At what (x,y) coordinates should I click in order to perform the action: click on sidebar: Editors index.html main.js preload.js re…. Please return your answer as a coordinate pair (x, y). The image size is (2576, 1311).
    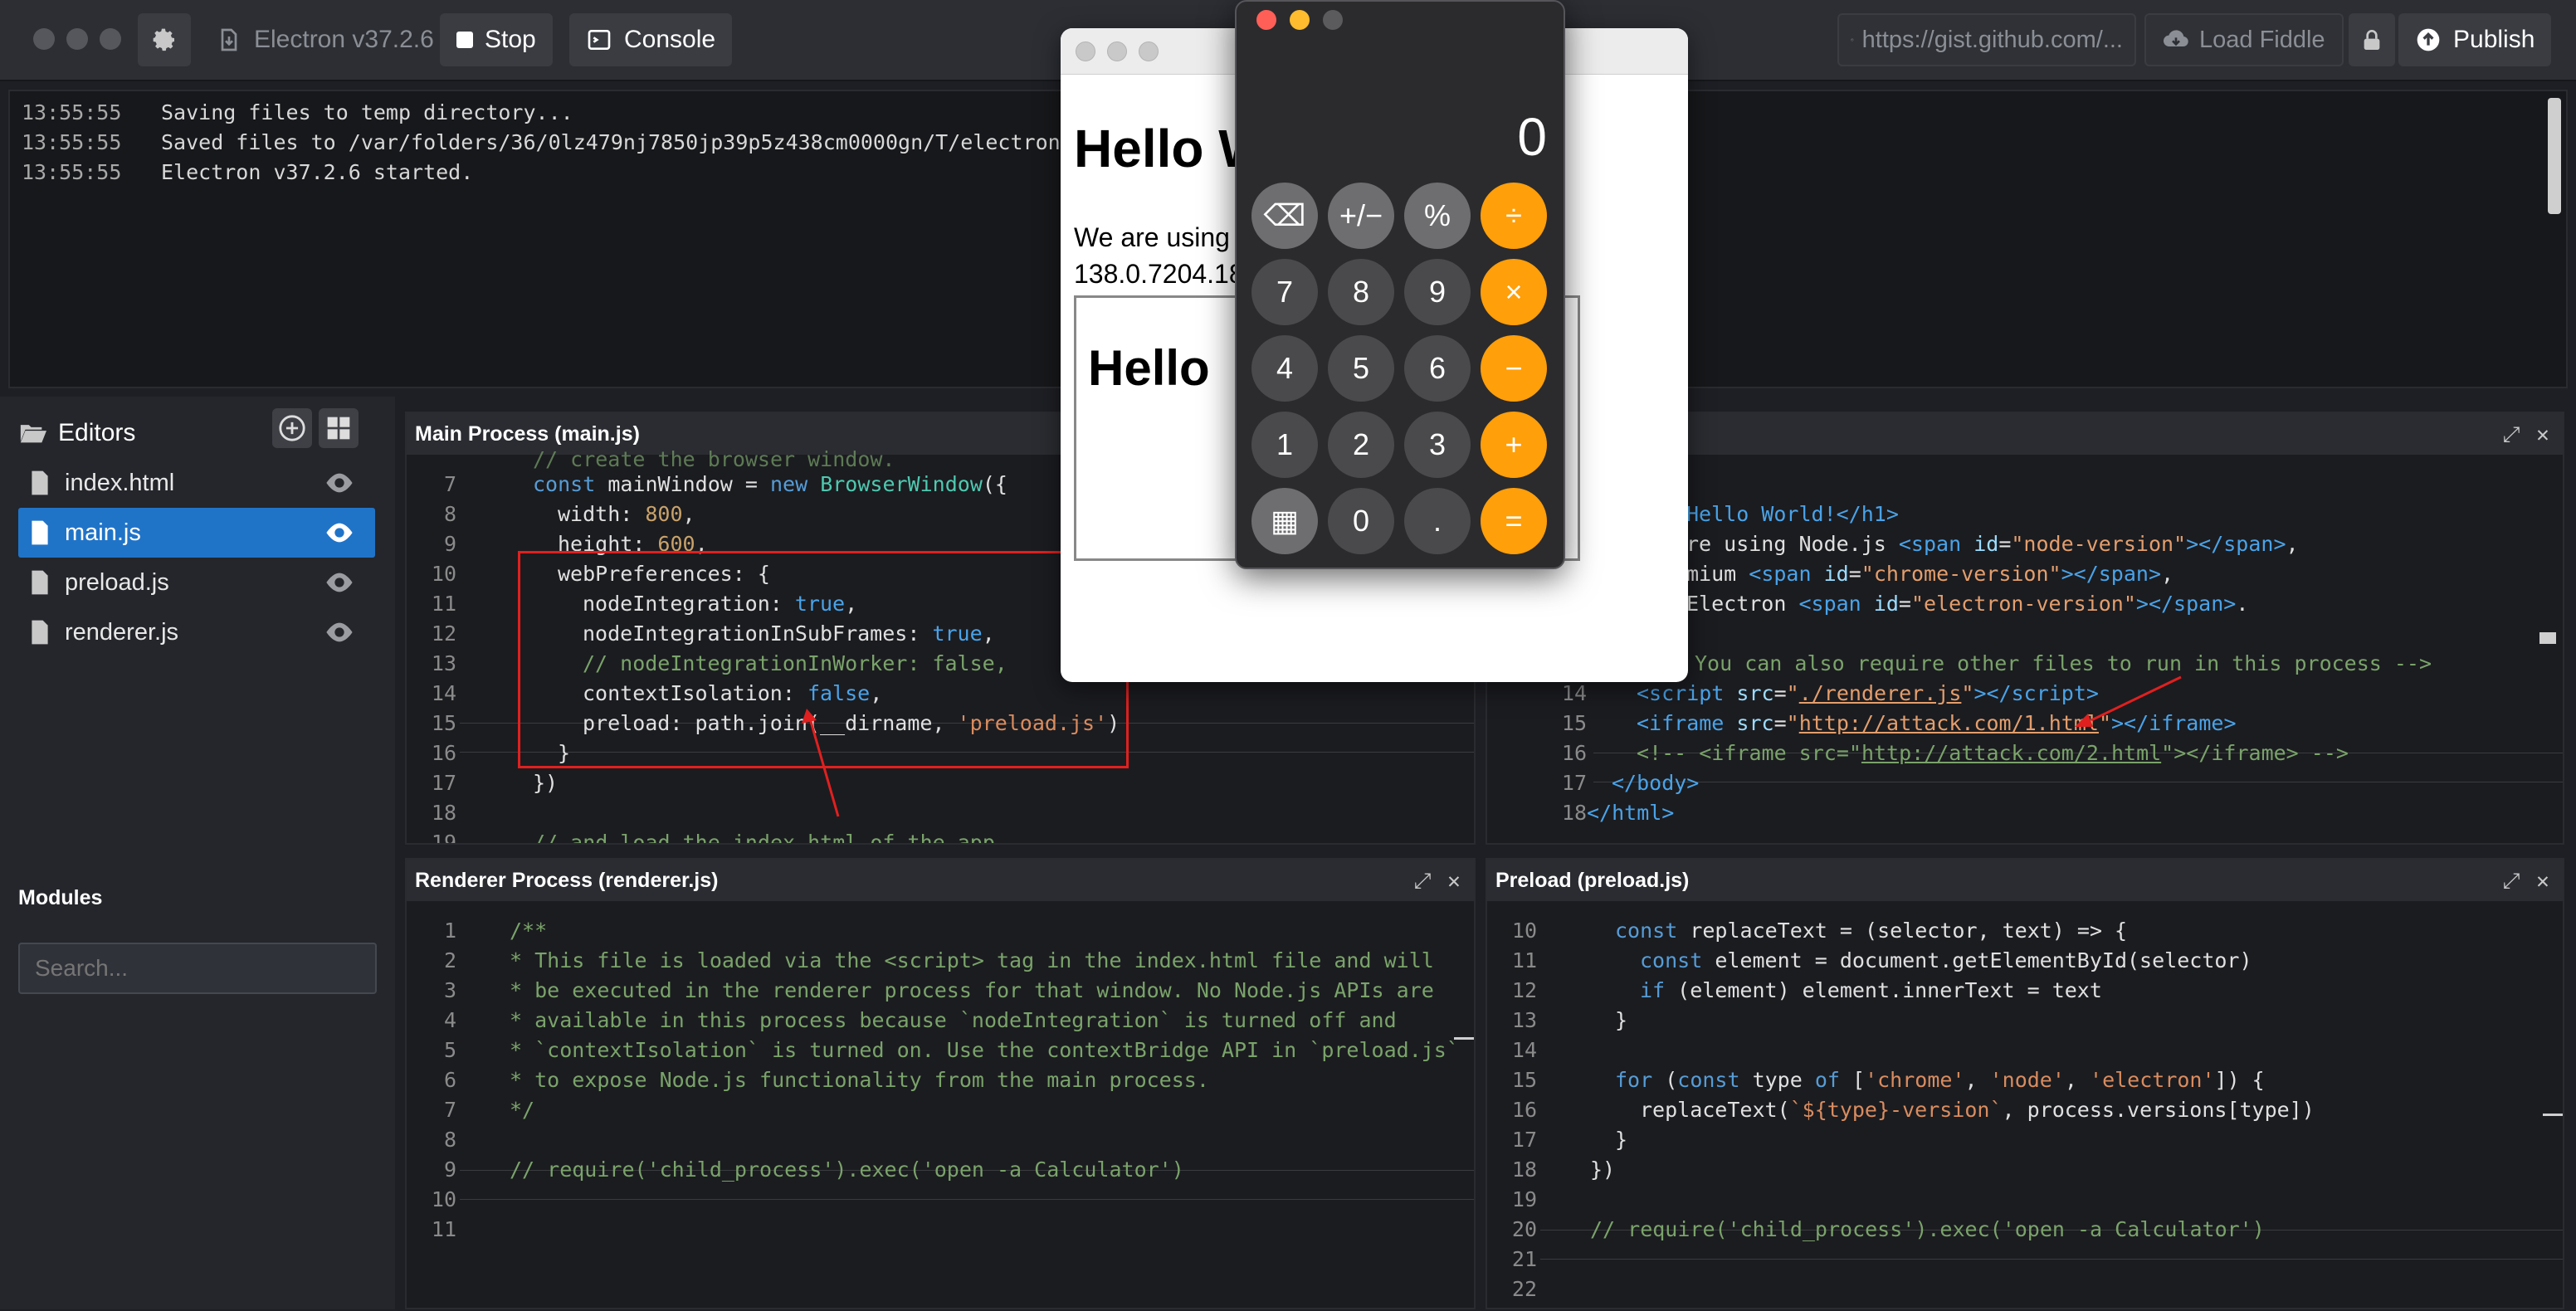
    Looking at the image, I should click on (198, 853).